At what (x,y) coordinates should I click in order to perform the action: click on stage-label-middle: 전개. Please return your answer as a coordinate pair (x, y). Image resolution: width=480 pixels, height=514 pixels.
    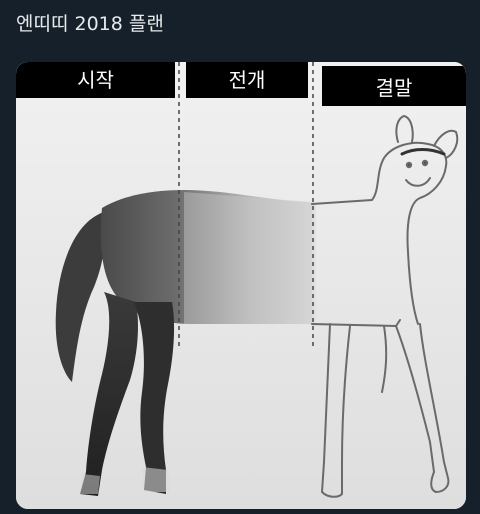
    Looking at the image, I should click on (247, 80).